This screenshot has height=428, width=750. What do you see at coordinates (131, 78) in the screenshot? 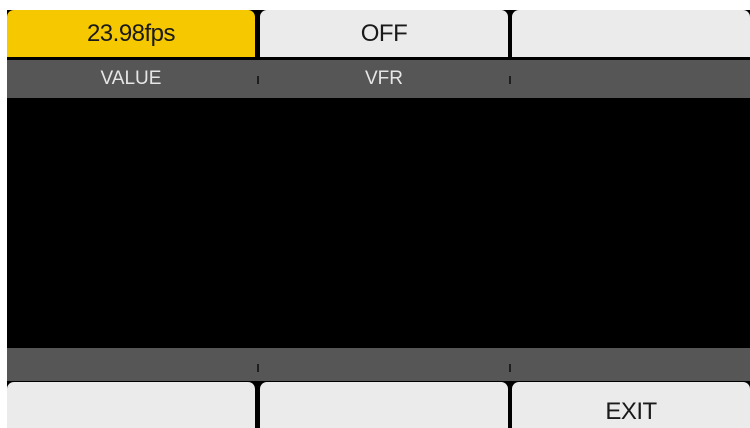
I see `value-label: VALUE` at bounding box center [131, 78].